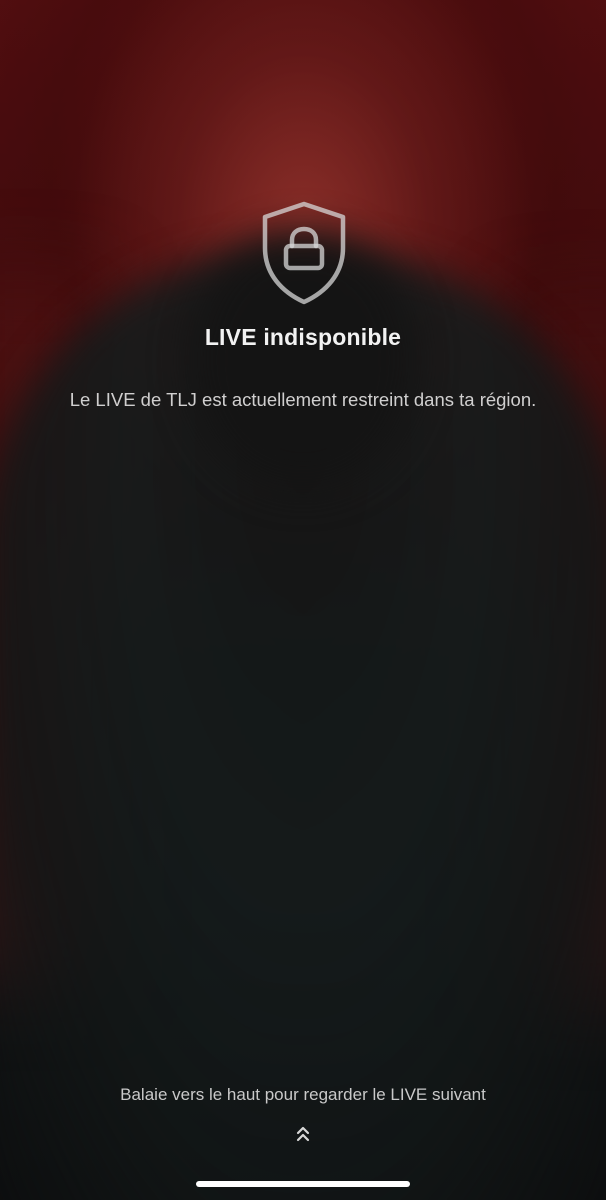 The width and height of the screenshot is (606, 1200). Describe the element at coordinates (303, 1134) in the screenshot. I see `chevrons-up-icon` at that location.